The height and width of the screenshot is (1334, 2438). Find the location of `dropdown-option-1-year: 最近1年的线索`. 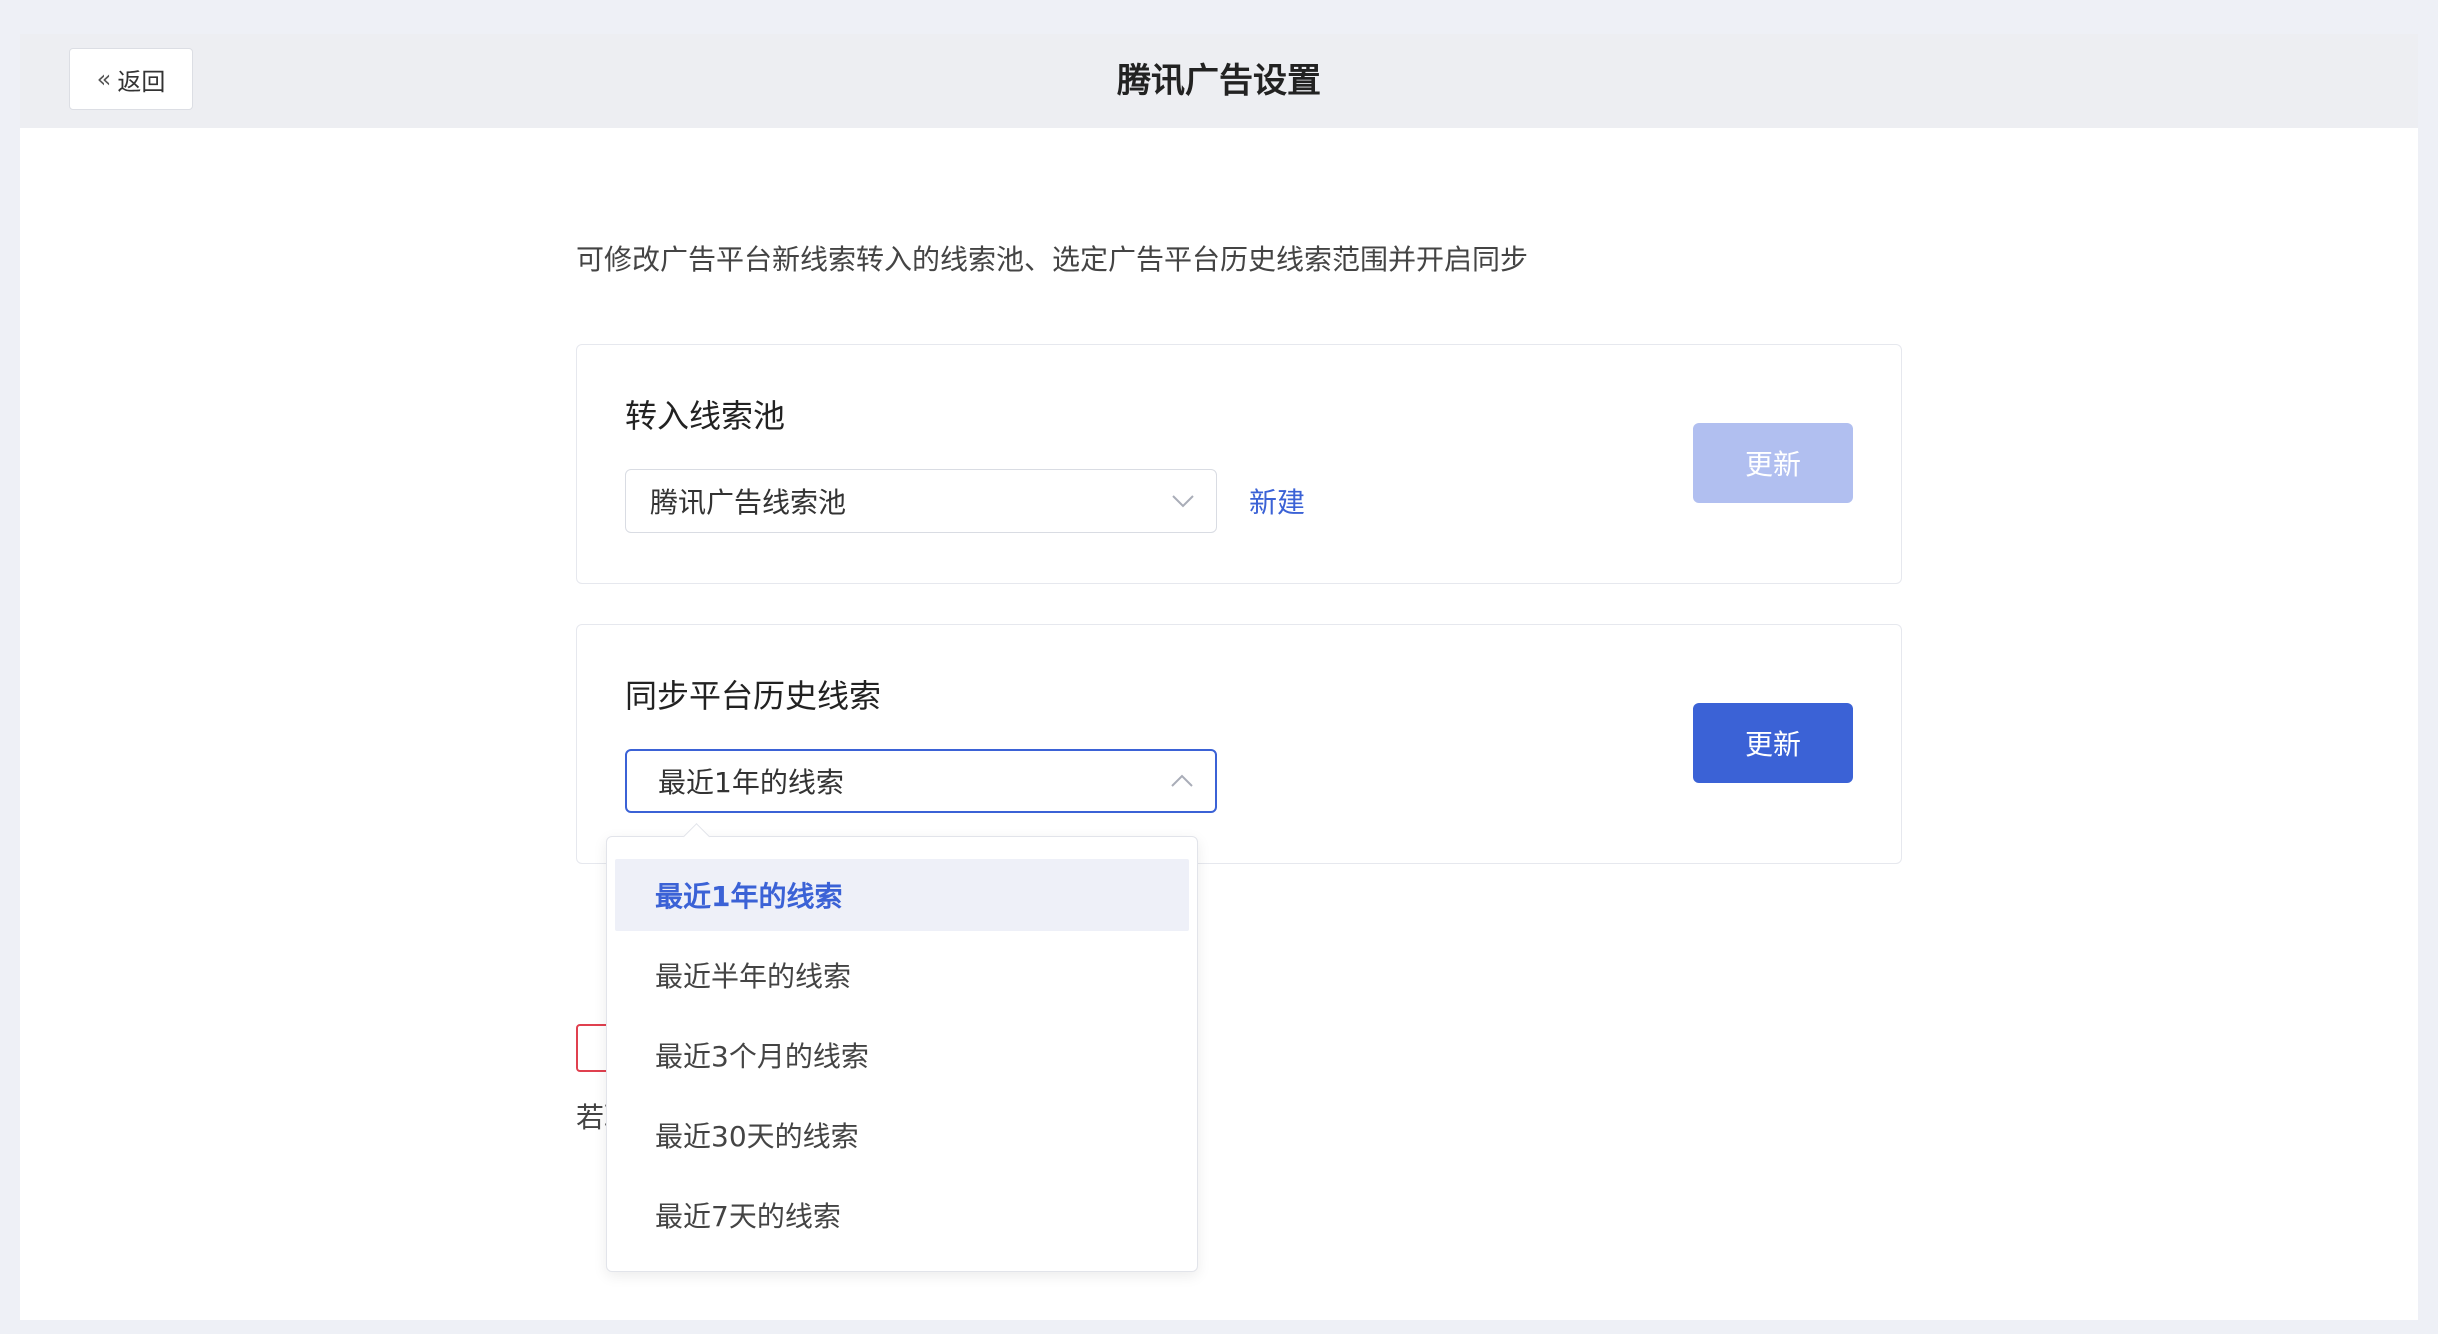

dropdown-option-1-year: 最近1年的线索 is located at coordinates (902, 895).